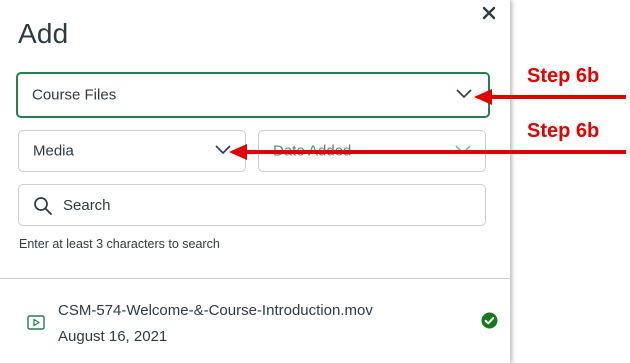  What do you see at coordinates (119, 244) in the screenshot?
I see `search-hint: Enter at least 3 characters to search` at bounding box center [119, 244].